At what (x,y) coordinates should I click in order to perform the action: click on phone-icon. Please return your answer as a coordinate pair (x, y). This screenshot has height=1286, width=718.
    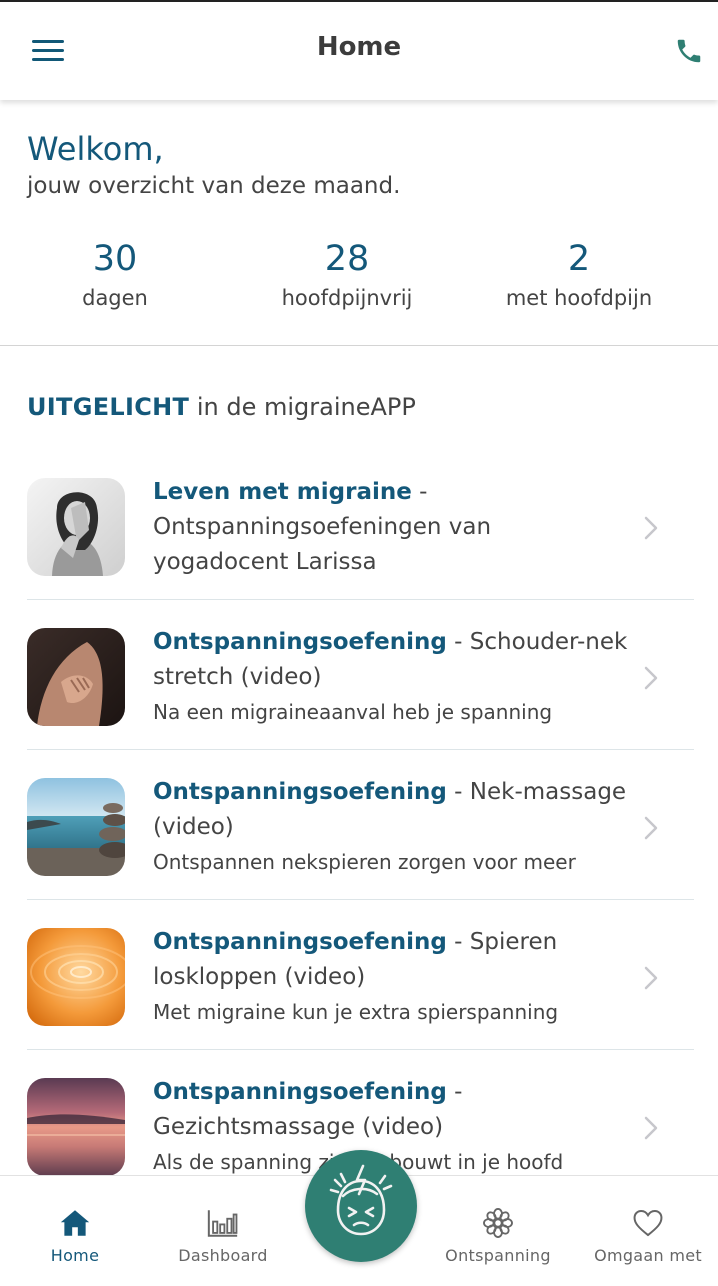
    Looking at the image, I should click on (689, 51).